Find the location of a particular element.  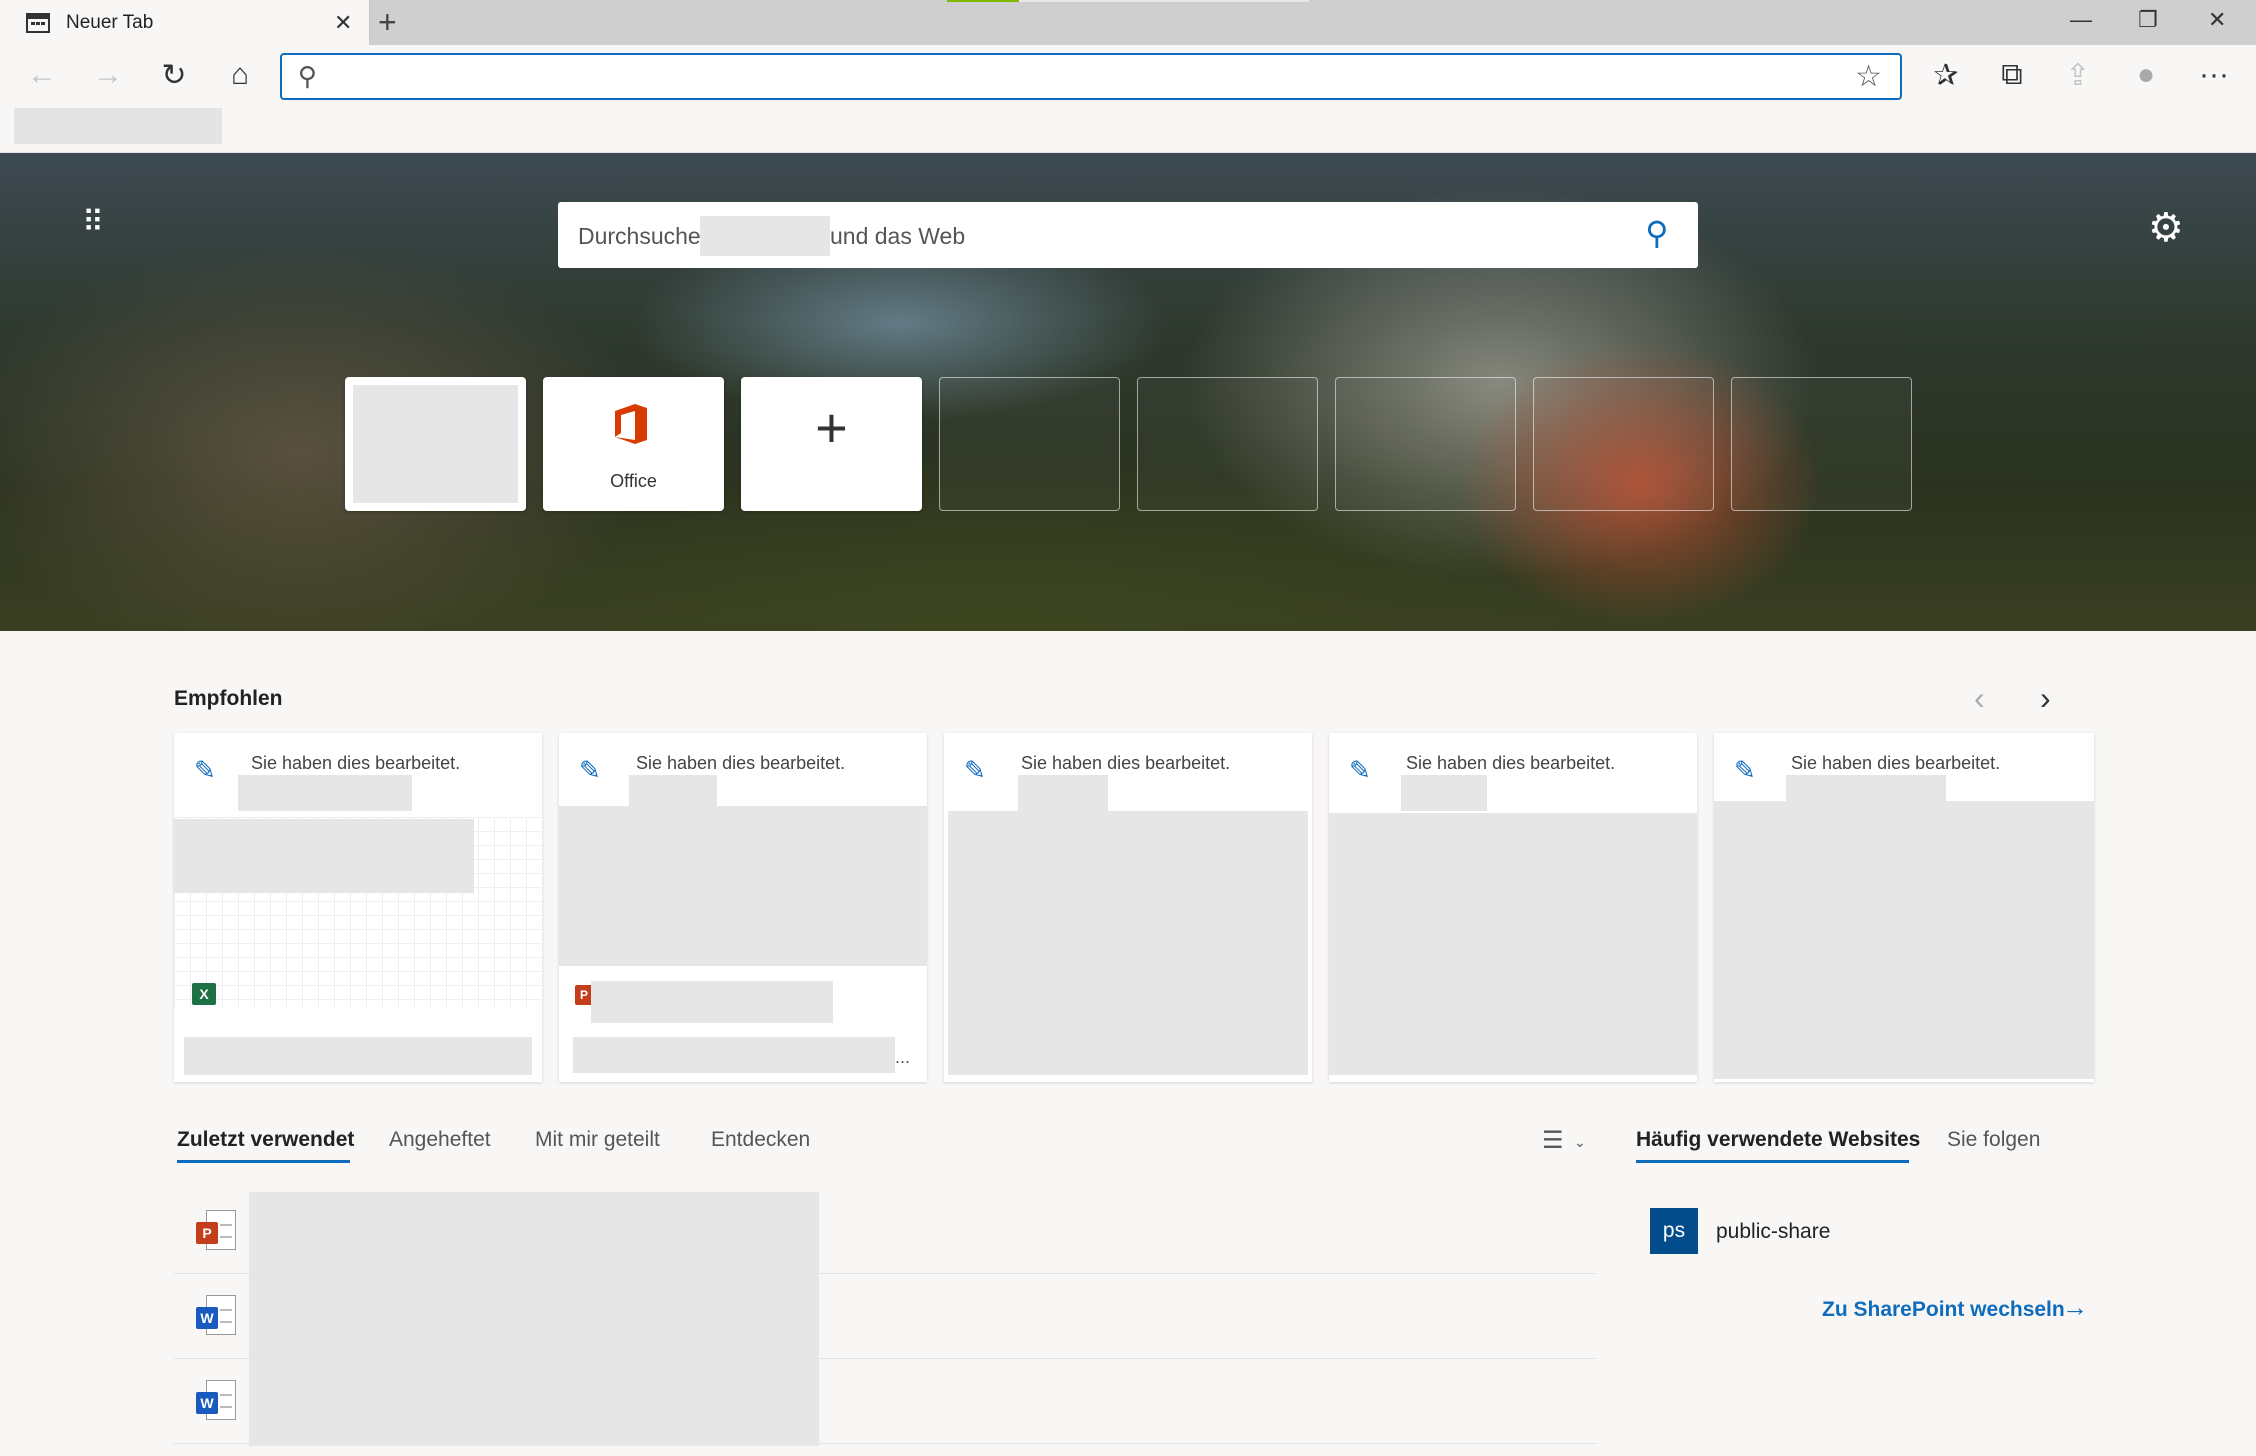

quick-link-tile is located at coordinates (435, 444).